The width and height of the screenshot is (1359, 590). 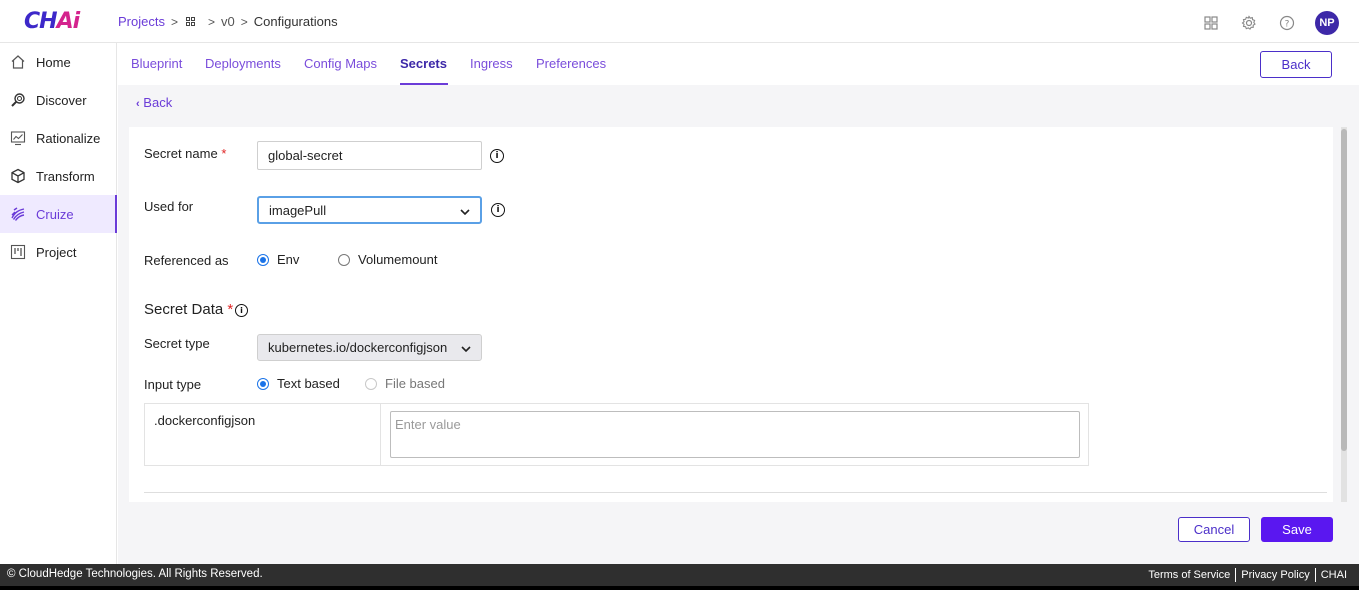 What do you see at coordinates (1189, 575) in the screenshot?
I see `terms-of-service-link: Terms of Service` at bounding box center [1189, 575].